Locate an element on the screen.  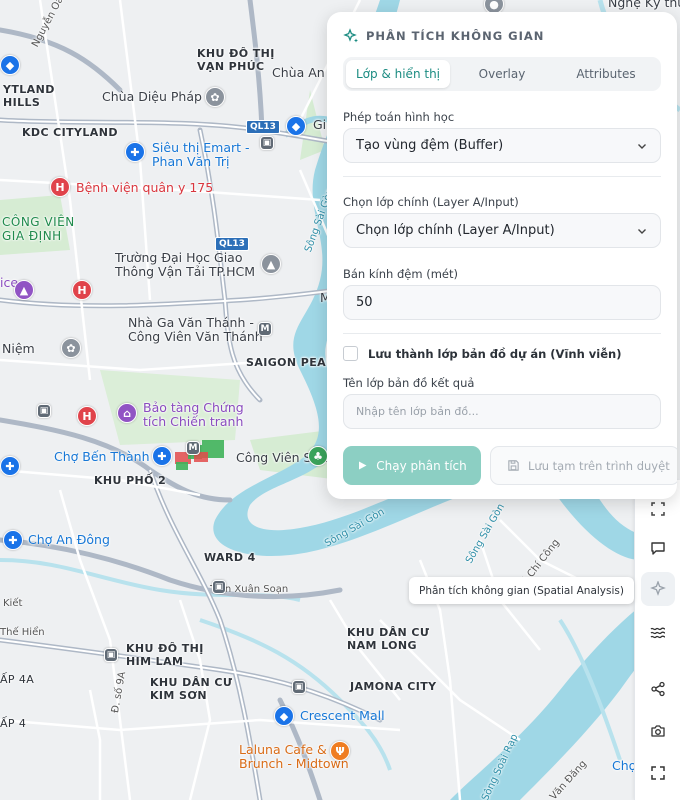
map-label-khu-do-thi-van-phuc: KHU ĐÔ THỊ VẠN PHÚC is located at coordinates (236, 60).